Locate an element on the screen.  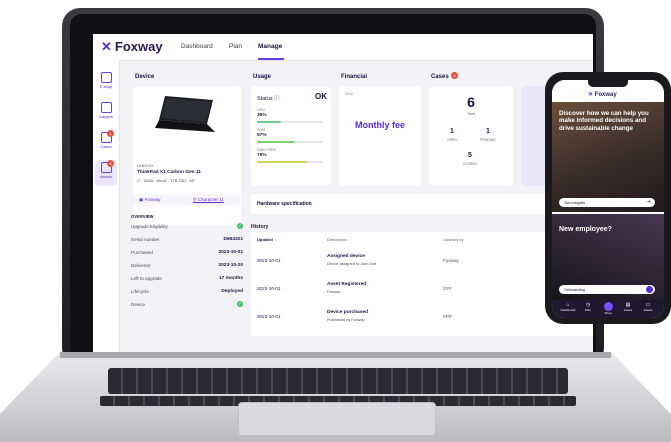
col-description: Description is located at coordinates (337, 239).